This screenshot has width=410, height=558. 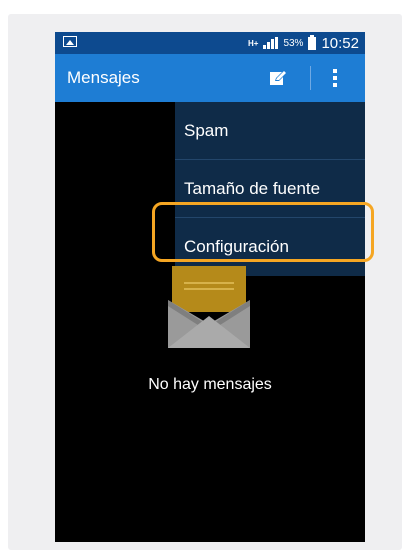 What do you see at coordinates (312, 42) in the screenshot?
I see `battery-icon` at bounding box center [312, 42].